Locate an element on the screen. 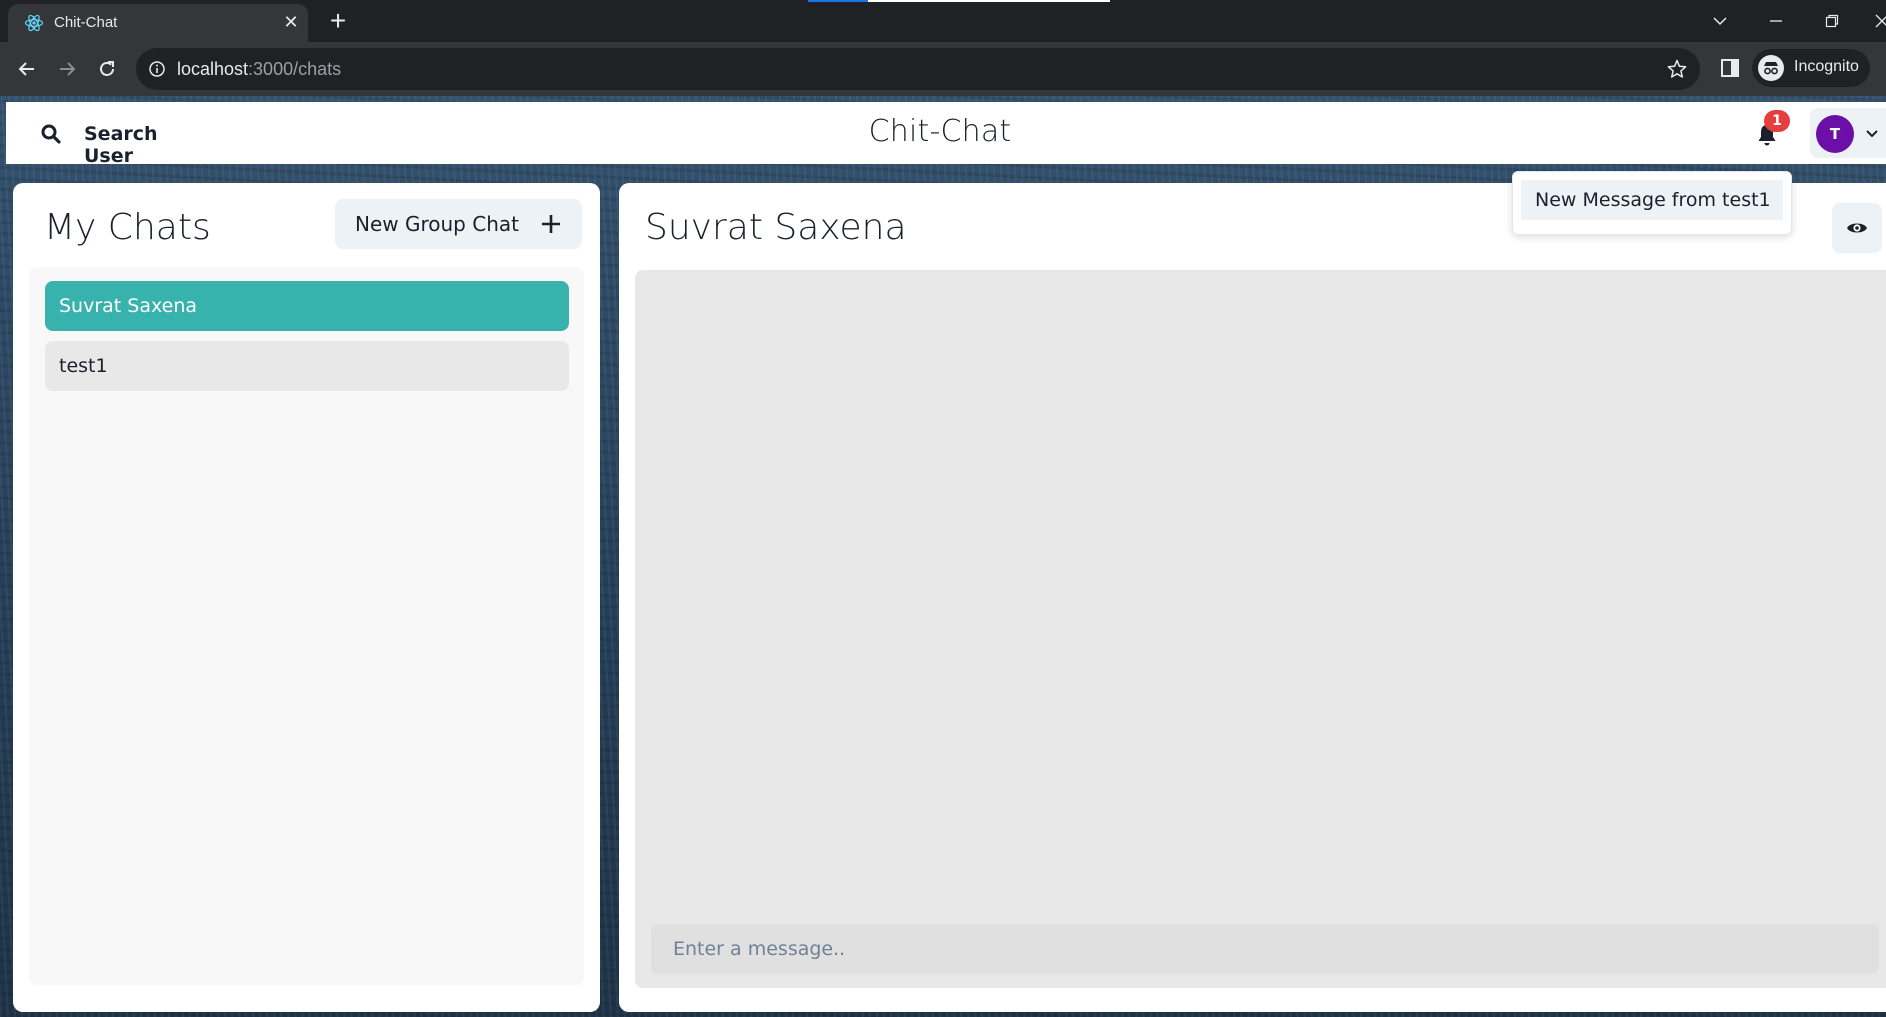  loading-indicator-track is located at coordinates (989, 1).